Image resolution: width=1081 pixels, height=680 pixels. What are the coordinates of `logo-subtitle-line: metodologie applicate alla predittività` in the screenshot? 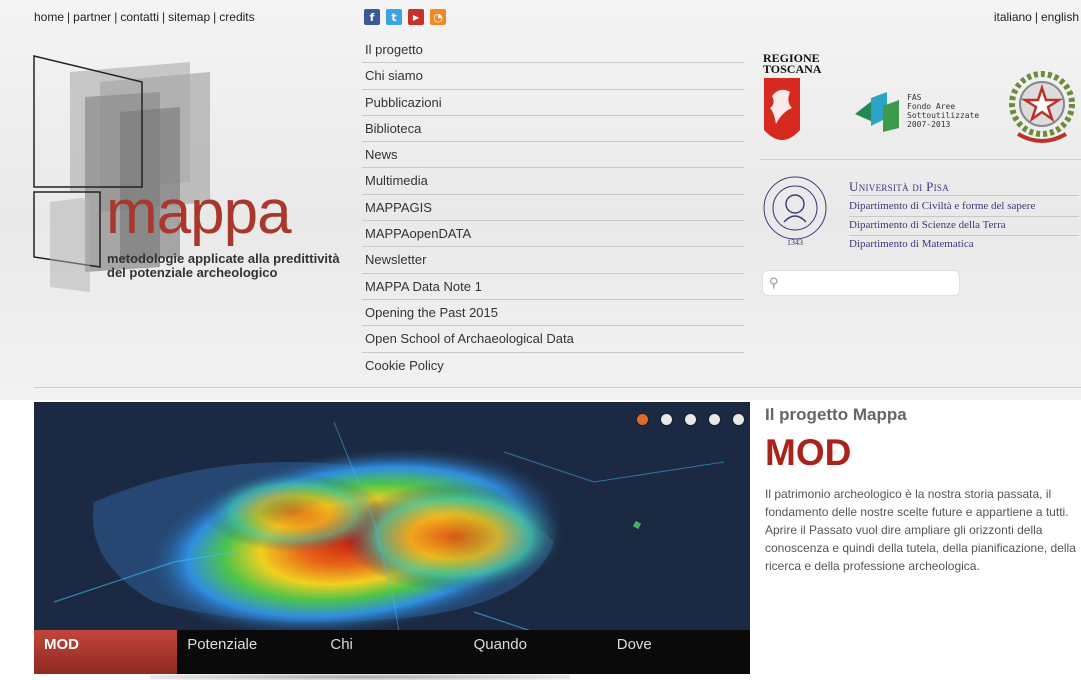 It's located at (223, 258).